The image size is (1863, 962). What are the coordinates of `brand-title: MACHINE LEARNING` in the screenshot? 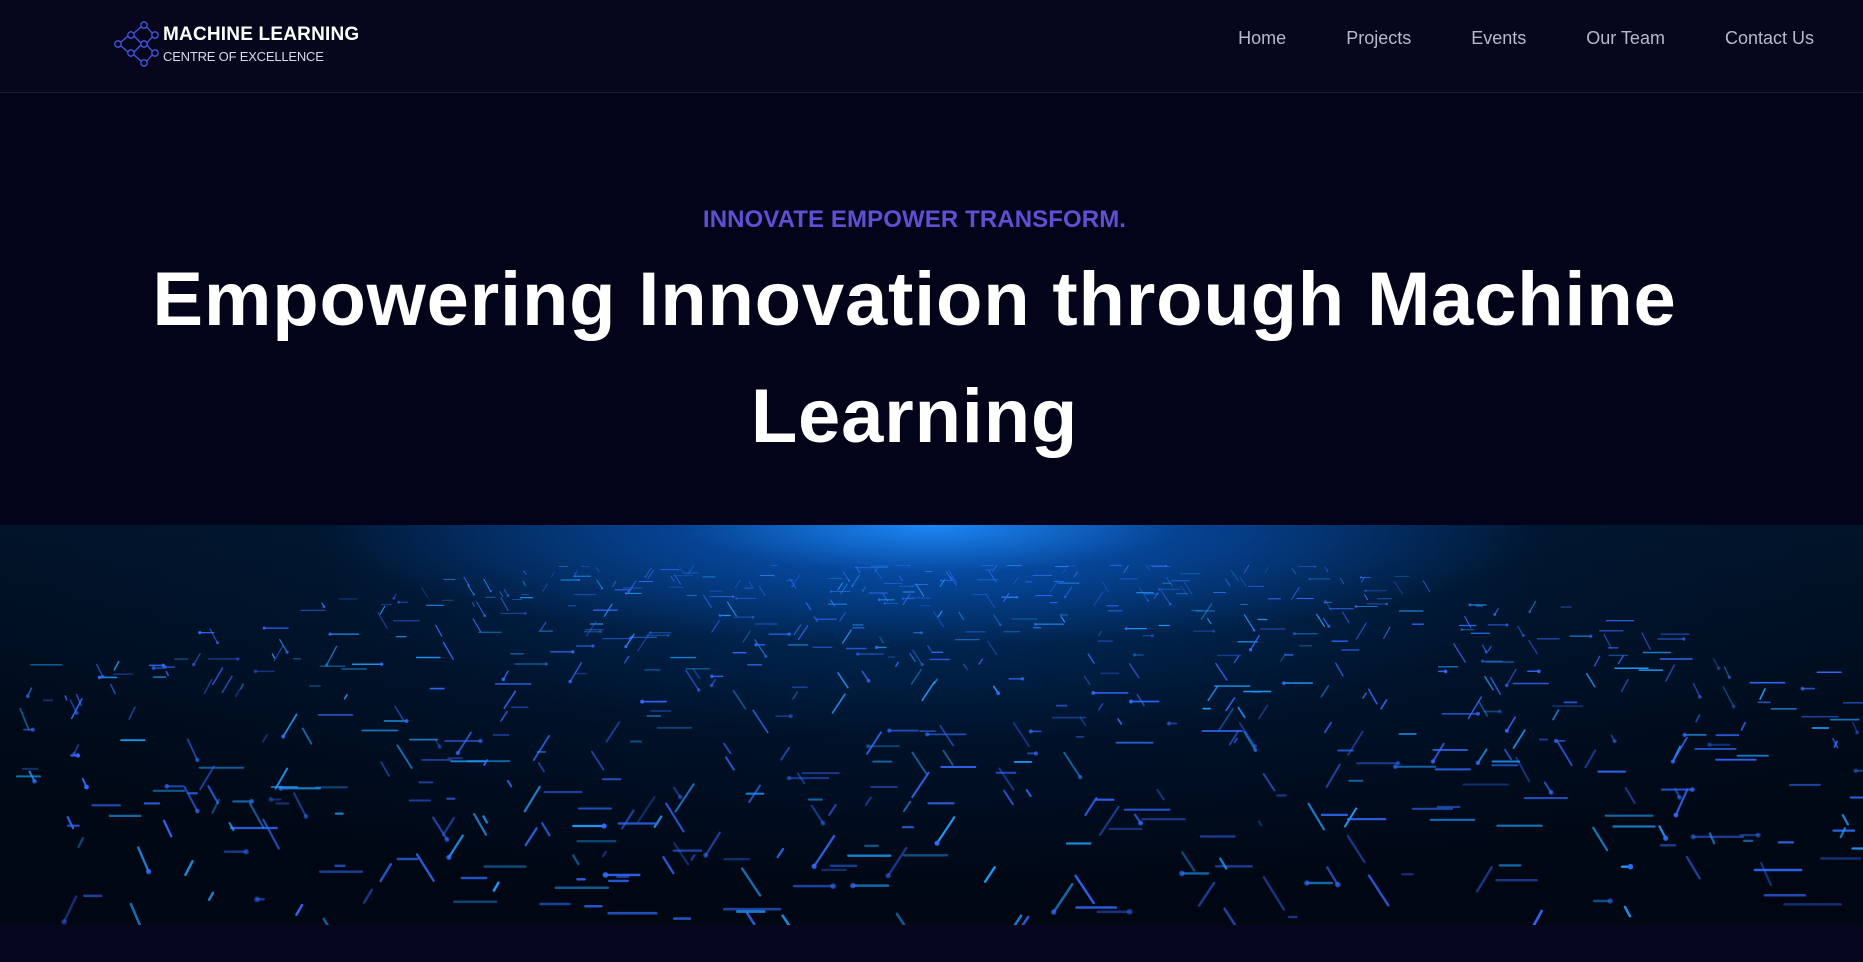 It's located at (261, 34).